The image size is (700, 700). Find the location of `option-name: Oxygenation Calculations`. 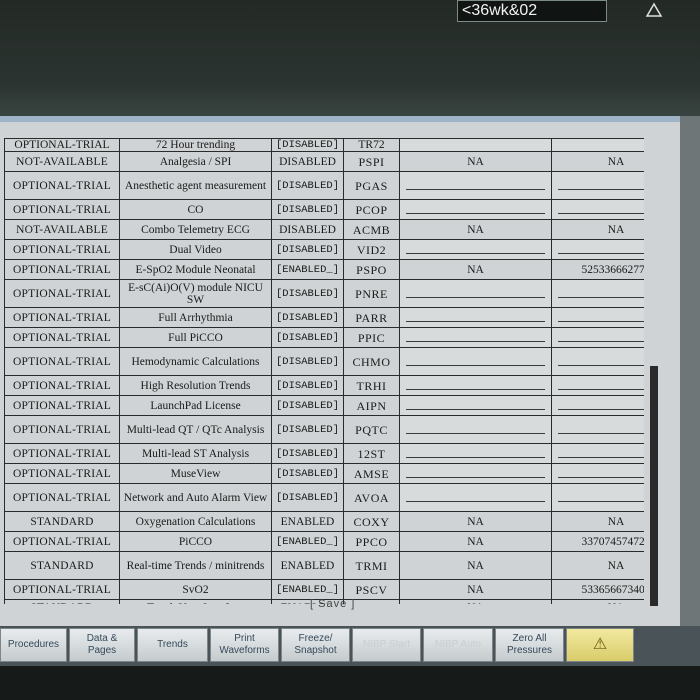

option-name: Oxygenation Calculations is located at coordinates (195, 521).